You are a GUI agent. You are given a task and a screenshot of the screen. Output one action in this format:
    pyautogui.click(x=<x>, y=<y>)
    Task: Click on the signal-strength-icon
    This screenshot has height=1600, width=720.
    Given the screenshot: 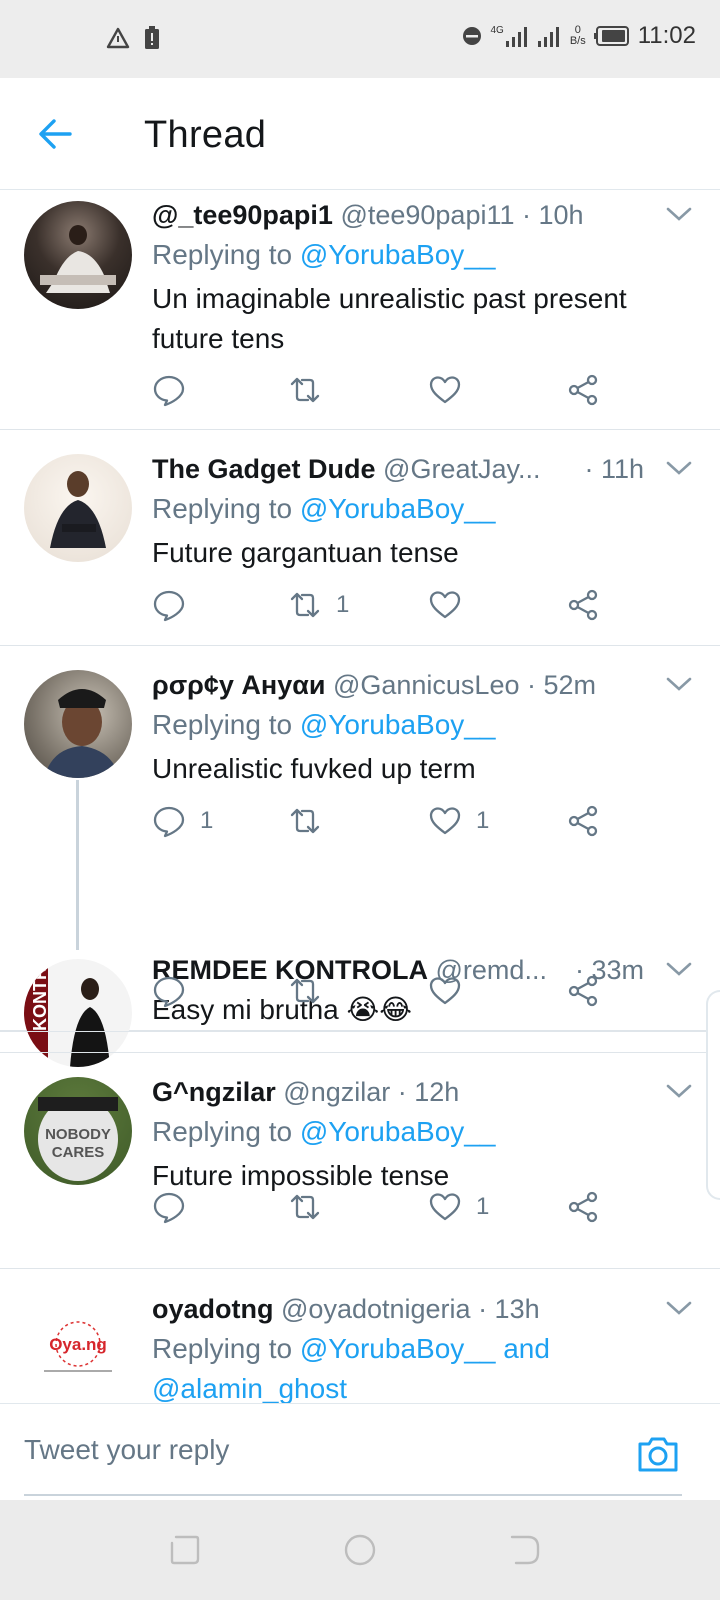 What is the action you would take?
    pyautogui.click(x=516, y=37)
    